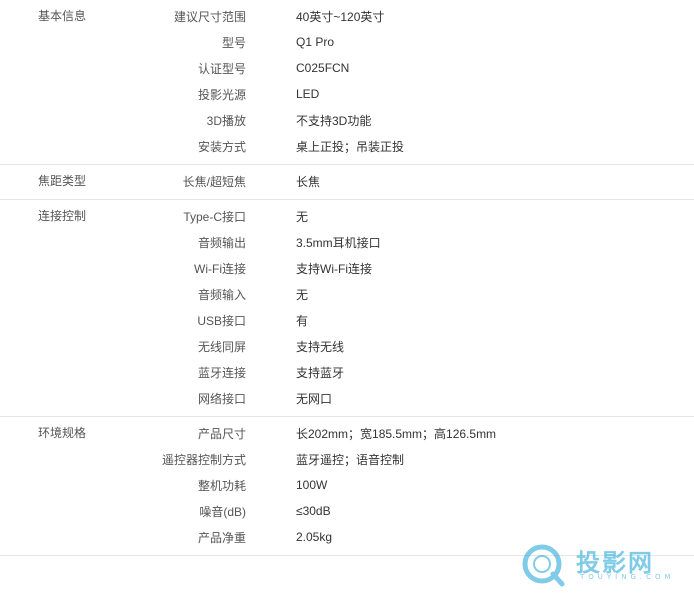 Image resolution: width=694 pixels, height=609 pixels. What do you see at coordinates (221, 398) in the screenshot?
I see `spec-label: 网络接口` at bounding box center [221, 398].